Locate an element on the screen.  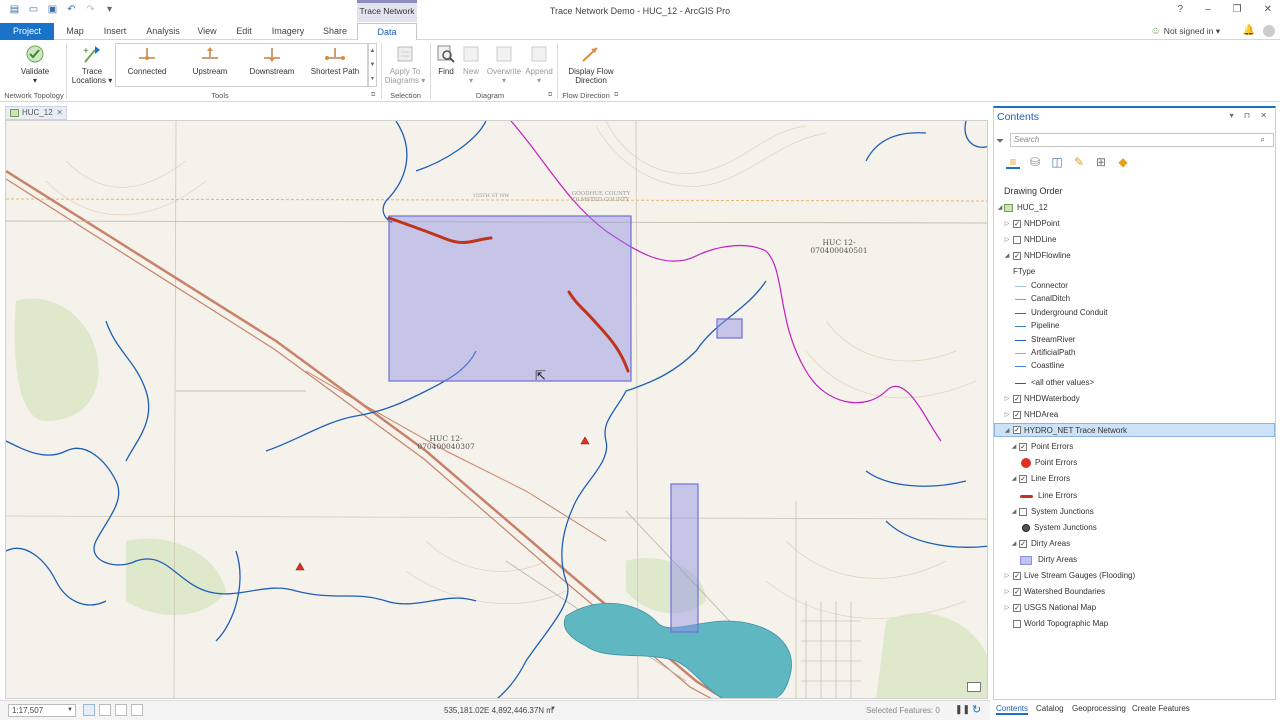
notifications-icon: 🔔 is located at coordinates (1249, 30).